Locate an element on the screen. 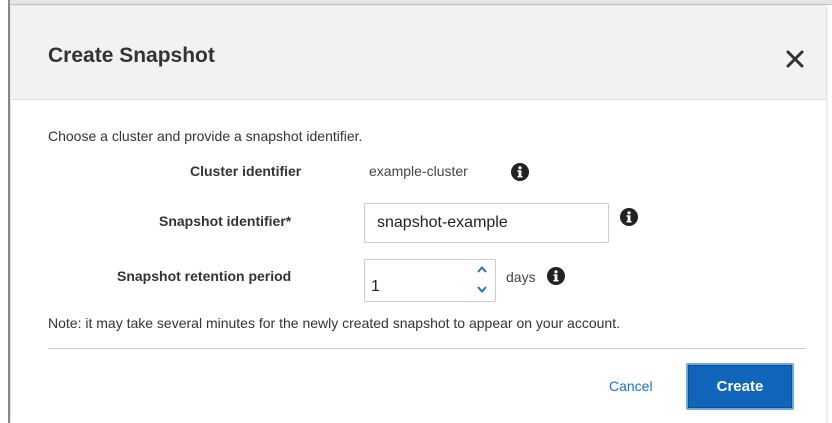 The height and width of the screenshot is (423, 832). increment-button is located at coordinates (482, 270).